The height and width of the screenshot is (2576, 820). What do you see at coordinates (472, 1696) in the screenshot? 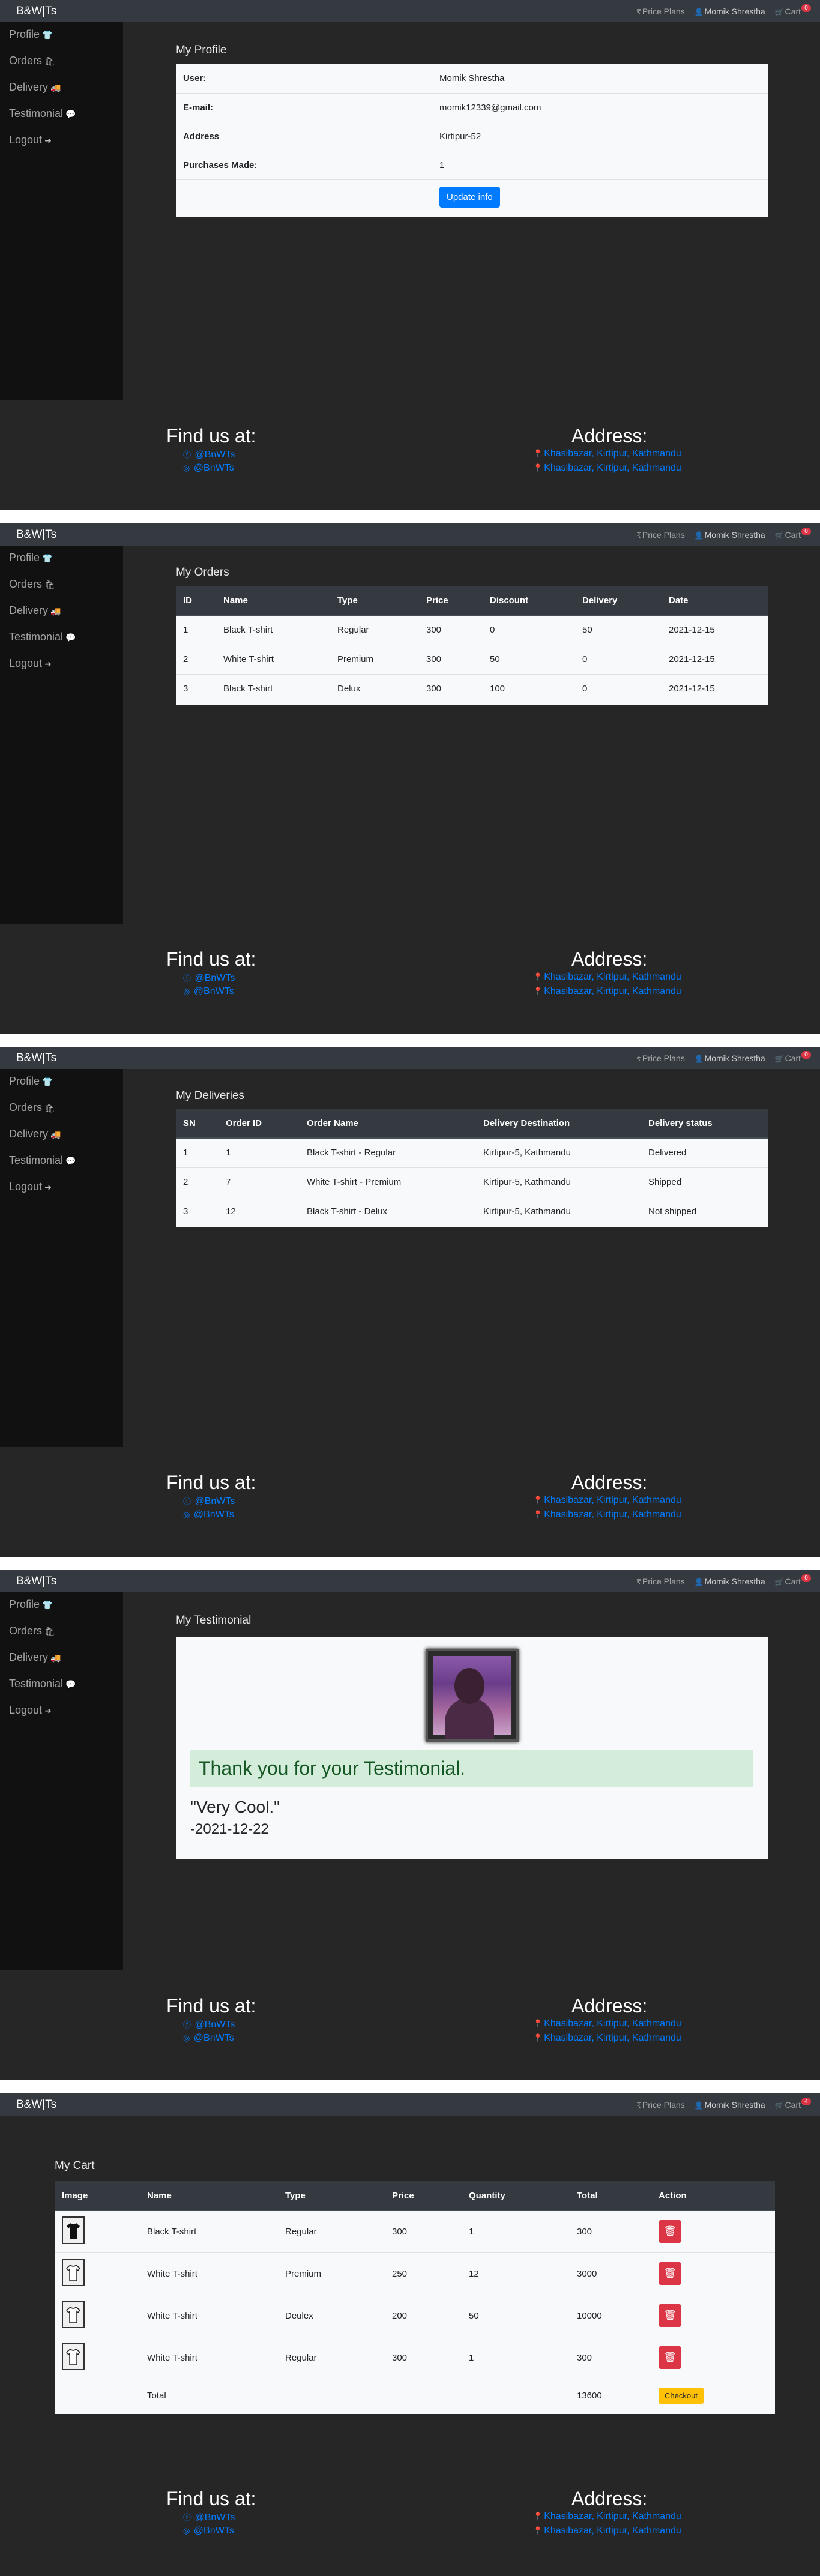
I see `profile-photo` at bounding box center [472, 1696].